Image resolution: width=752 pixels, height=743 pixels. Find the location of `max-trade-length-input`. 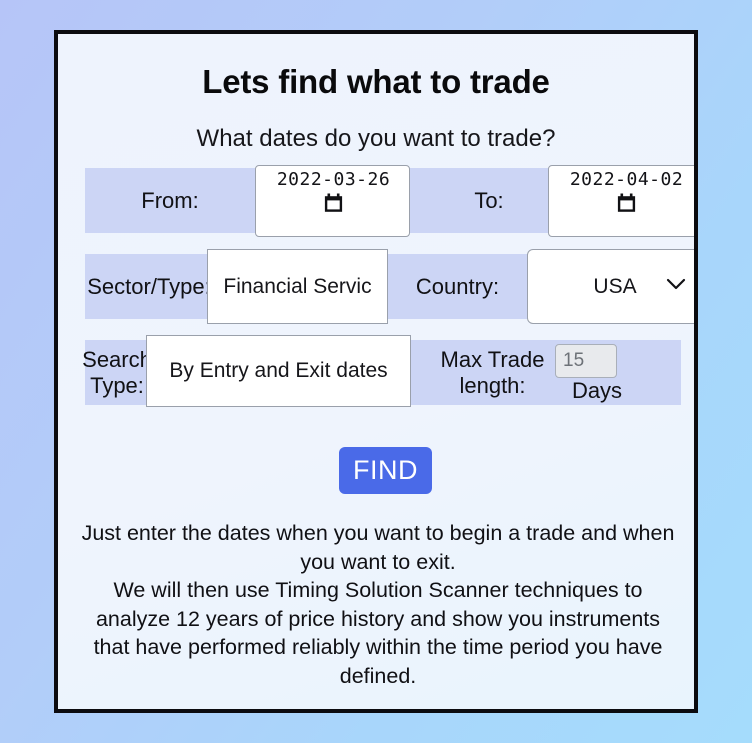

max-trade-length-input is located at coordinates (586, 361).